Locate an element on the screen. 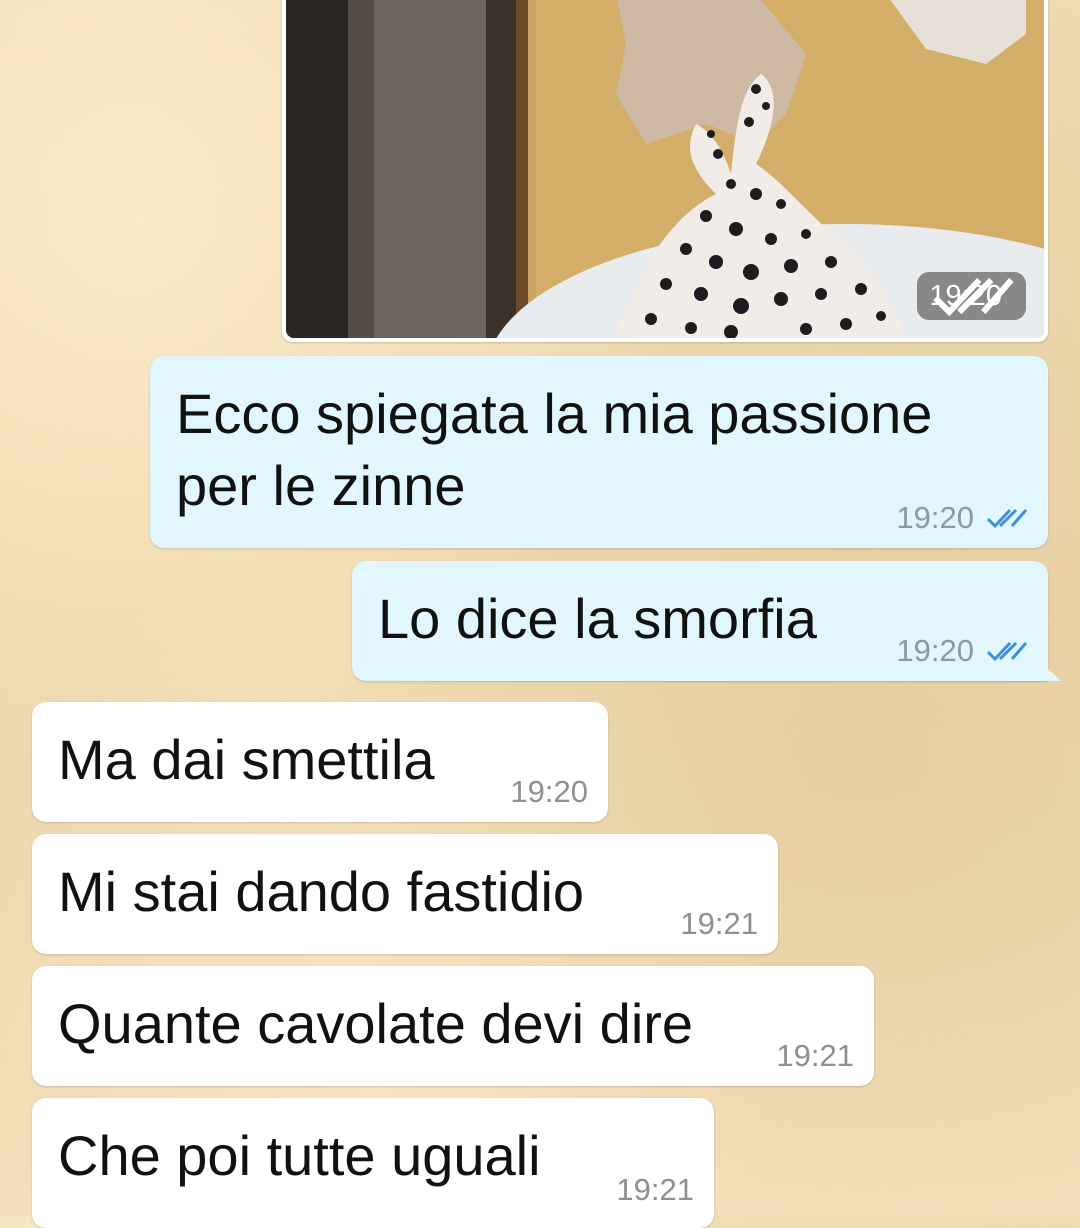 Image resolution: width=1080 pixels, height=1228 pixels. message-text: Lo dice la smorfia is located at coordinates (597, 618).